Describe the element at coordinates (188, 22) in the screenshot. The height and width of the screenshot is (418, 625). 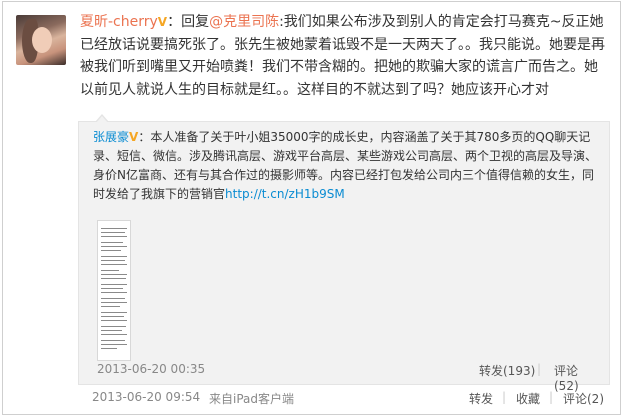
I see `reply-prefix: ：回复` at that location.